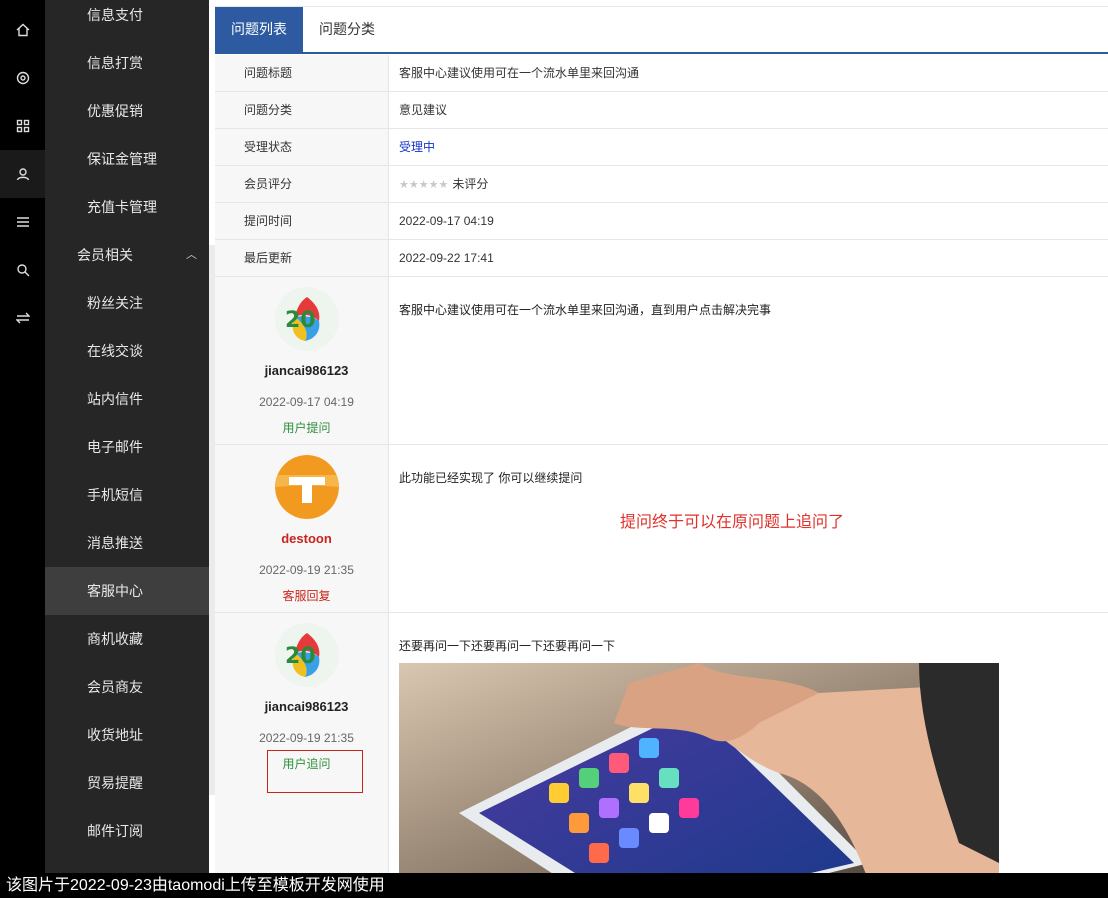  Describe the element at coordinates (115, 303) in the screenshot. I see `sidebar-item-label: 粉丝关注` at that location.